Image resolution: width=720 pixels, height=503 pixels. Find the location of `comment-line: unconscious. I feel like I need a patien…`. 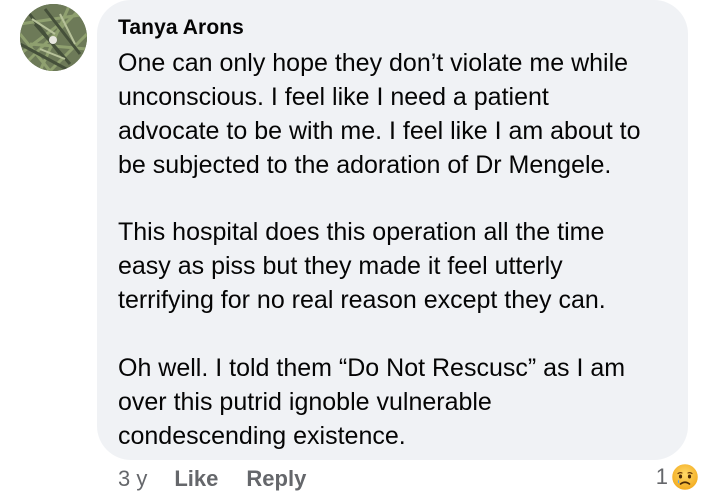

comment-line: unconscious. I feel like I need a patien… is located at coordinates (333, 97).